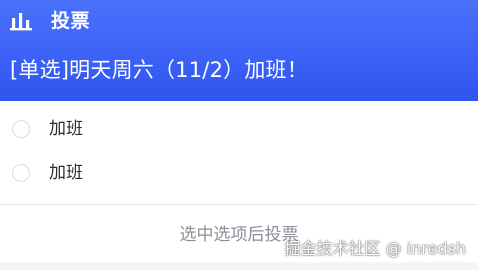 This screenshot has height=270, width=478. I want to click on poll-question: [单选]明天周六（11/2）加班！, so click(159, 70).